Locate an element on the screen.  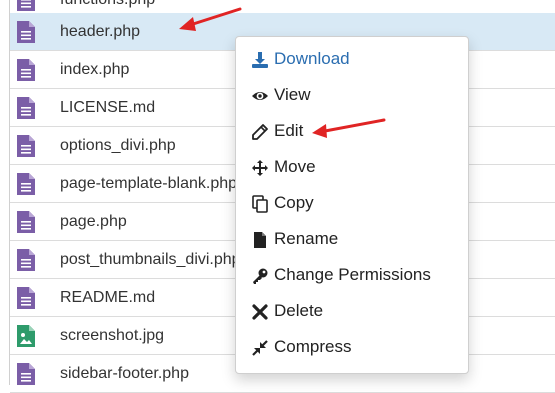
arrow-to-edit is located at coordinates (349, 128).